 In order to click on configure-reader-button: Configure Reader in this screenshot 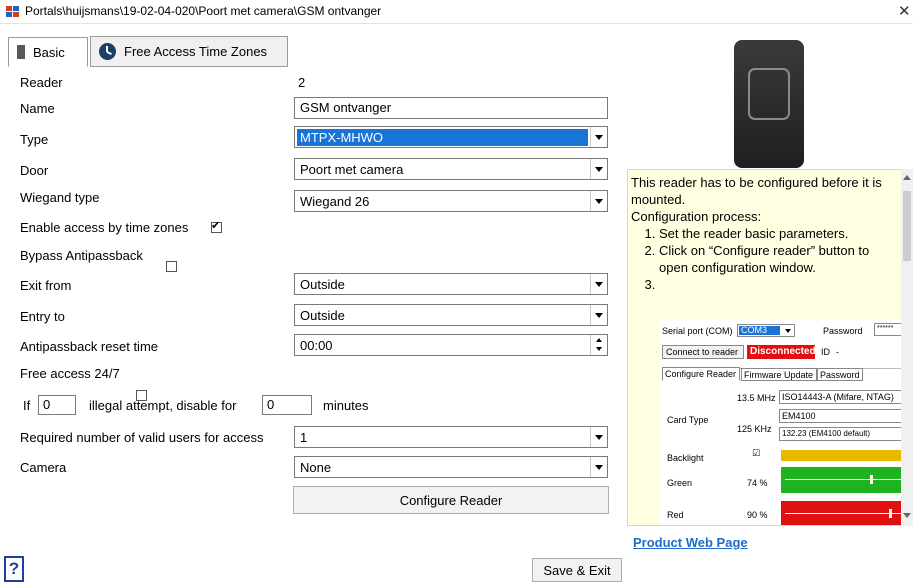, I will do `click(451, 500)`.